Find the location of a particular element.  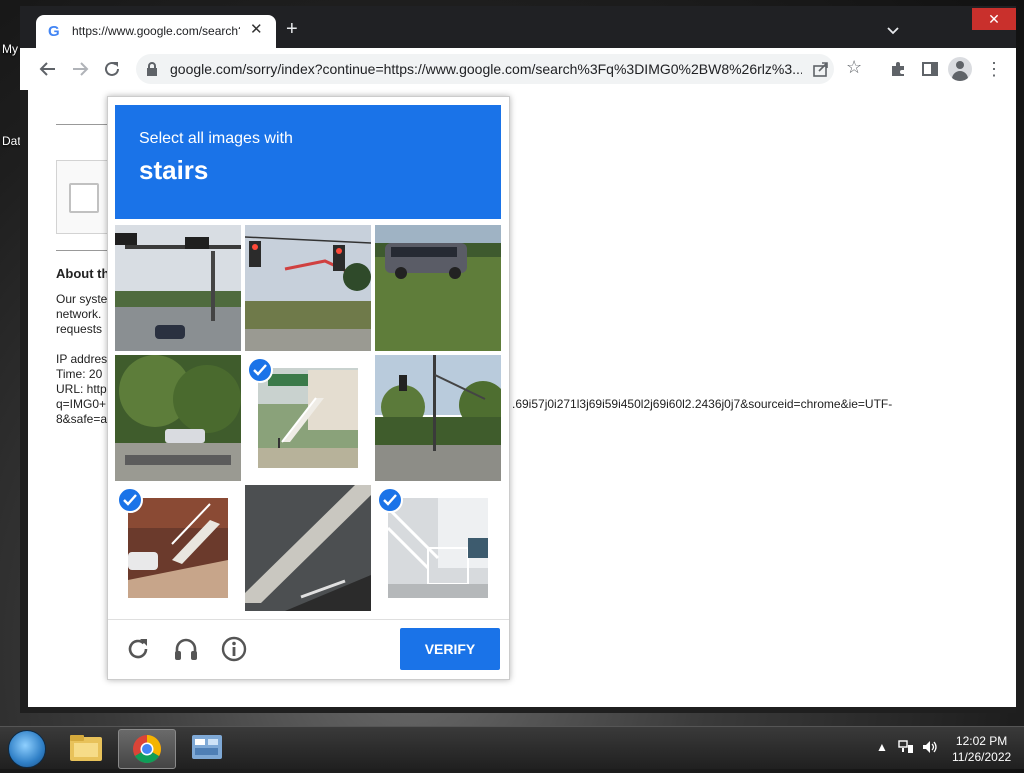

para-line: network. is located at coordinates (79, 314).